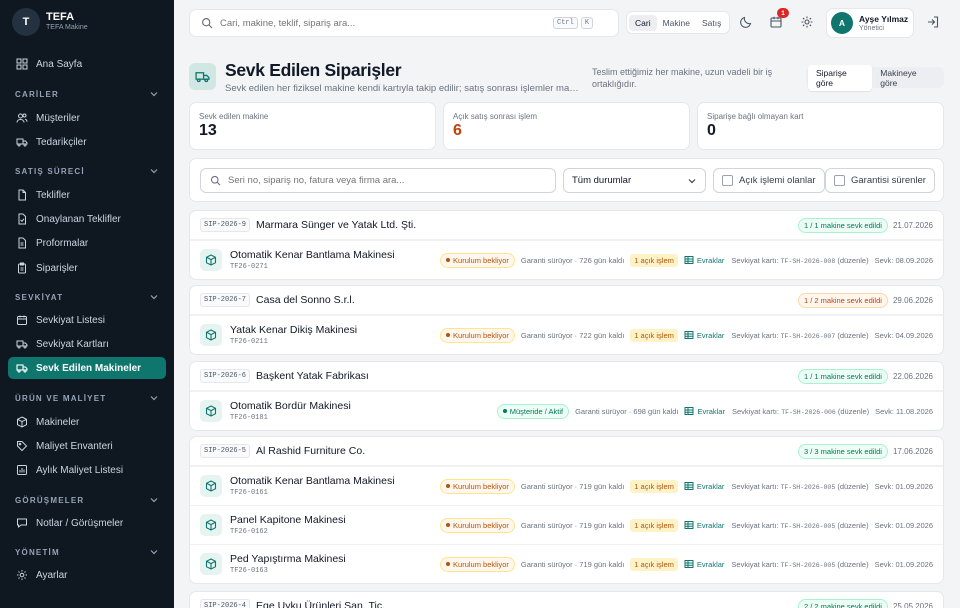  What do you see at coordinates (769, 180) in the screenshot?
I see `filter-open-ops: Açık işlemi olanlar` at bounding box center [769, 180].